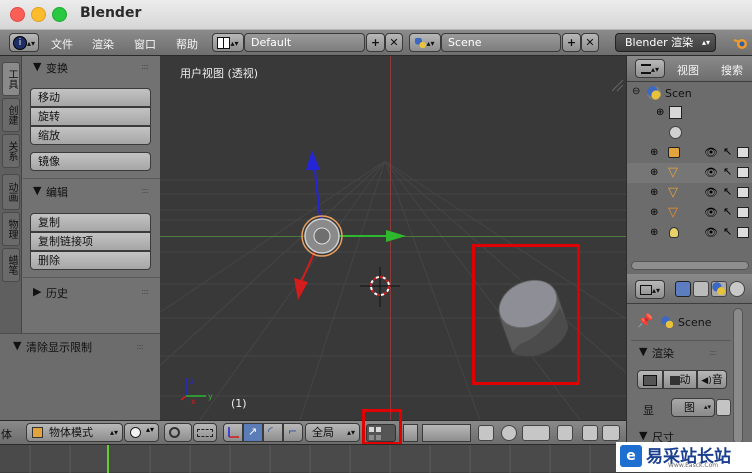 This screenshot has height=473, width=752. Describe the element at coordinates (689, 113) in the screenshot. I see `outliner-row-renderlayers: ⊕` at that location.